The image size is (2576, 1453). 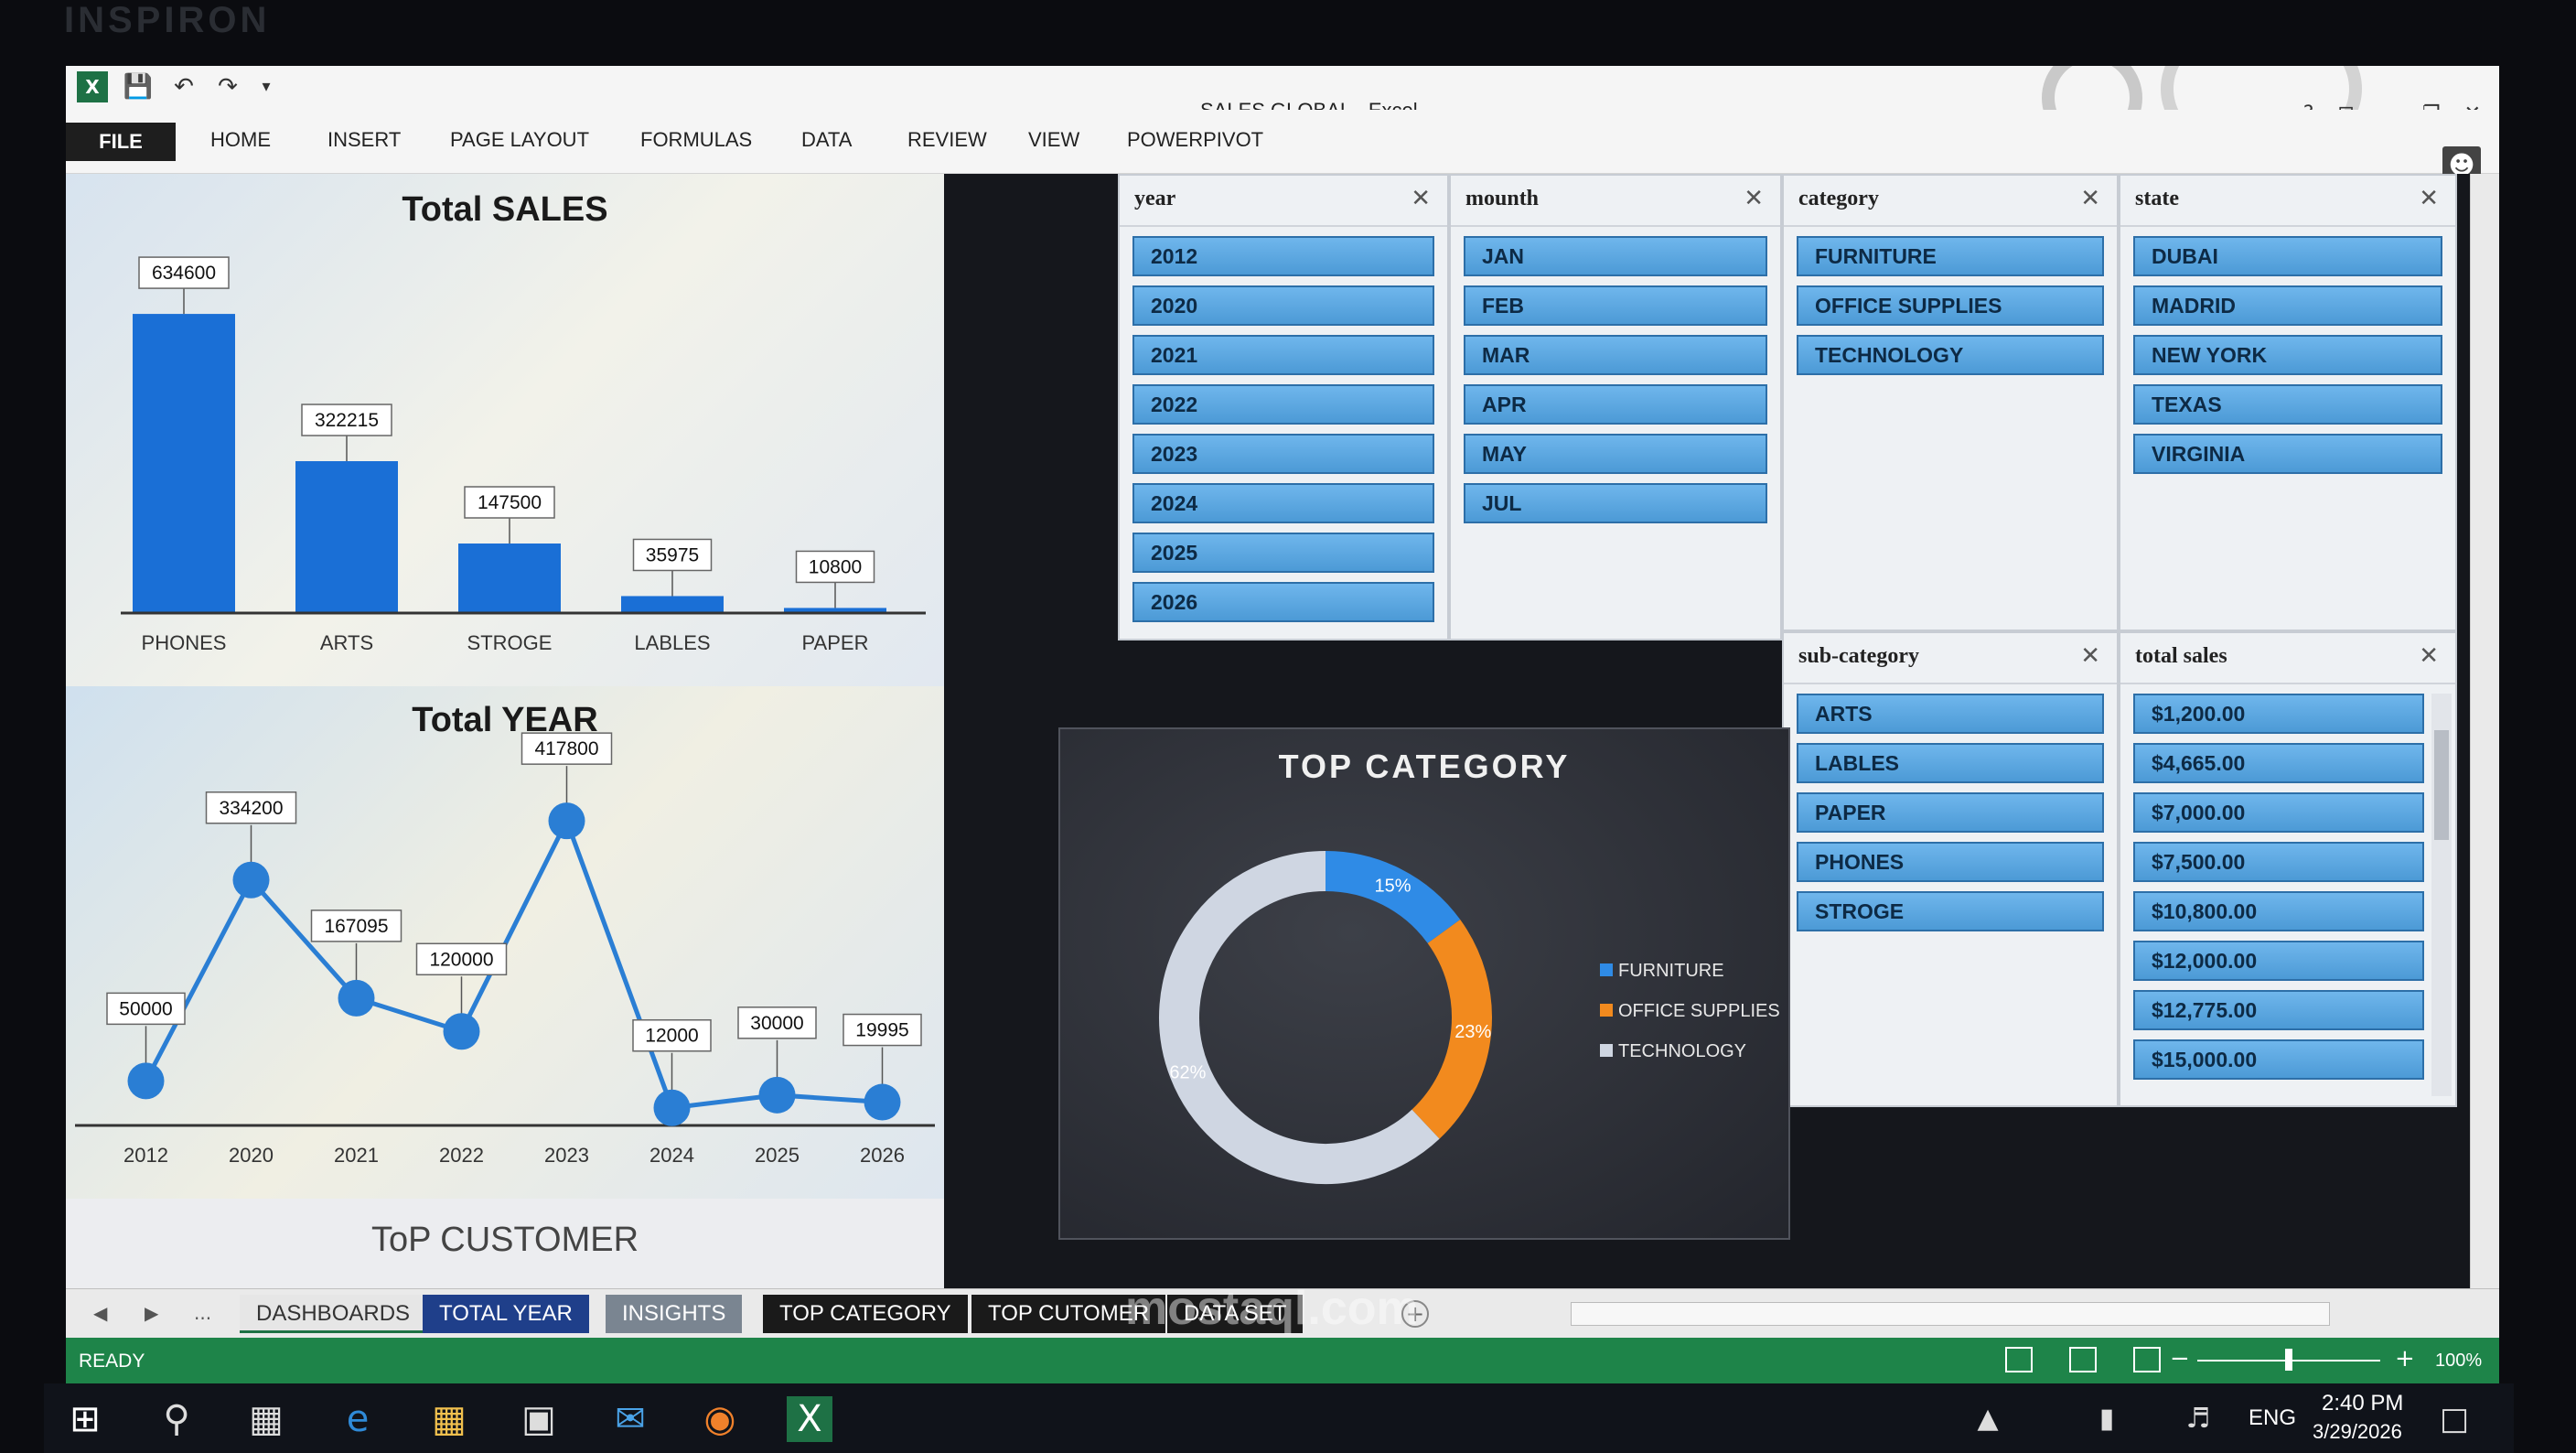 I want to click on page-break-view-icon, so click(x=2147, y=1359).